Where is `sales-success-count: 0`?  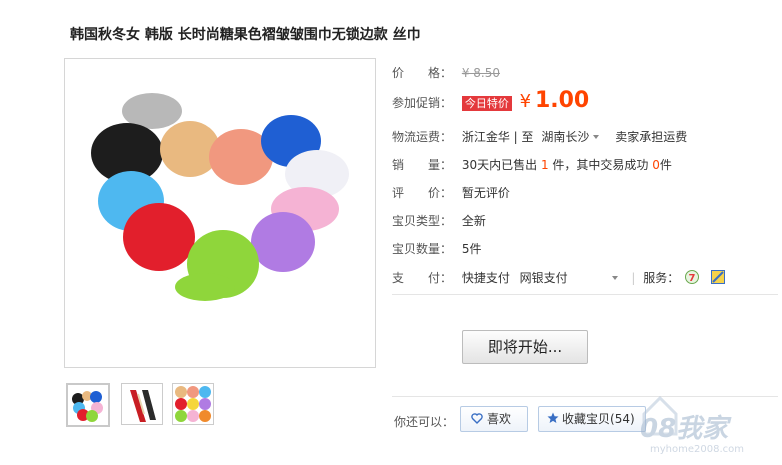 sales-success-count: 0 is located at coordinates (656, 165).